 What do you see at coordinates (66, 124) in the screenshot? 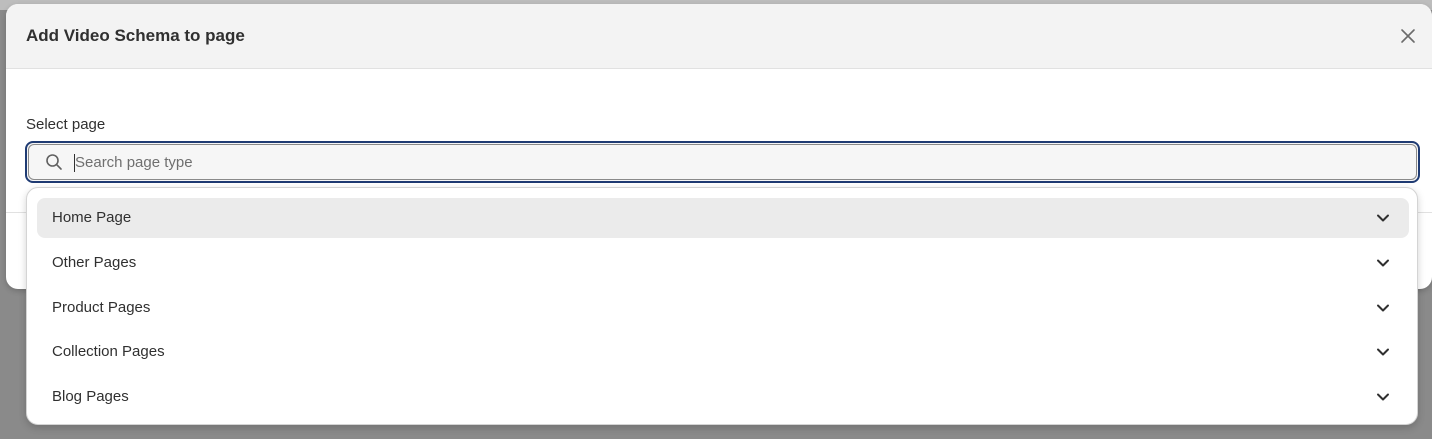
I see `select-page-label: Select page` at bounding box center [66, 124].